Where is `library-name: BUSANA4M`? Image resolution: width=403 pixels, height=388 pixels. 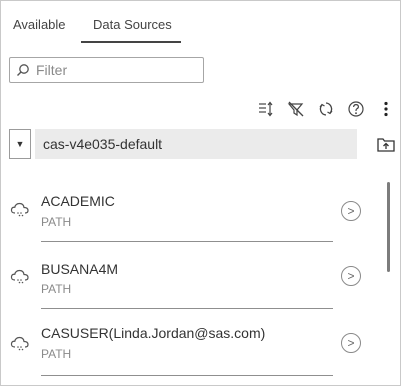
library-name: BUSANA4M is located at coordinates (80, 269).